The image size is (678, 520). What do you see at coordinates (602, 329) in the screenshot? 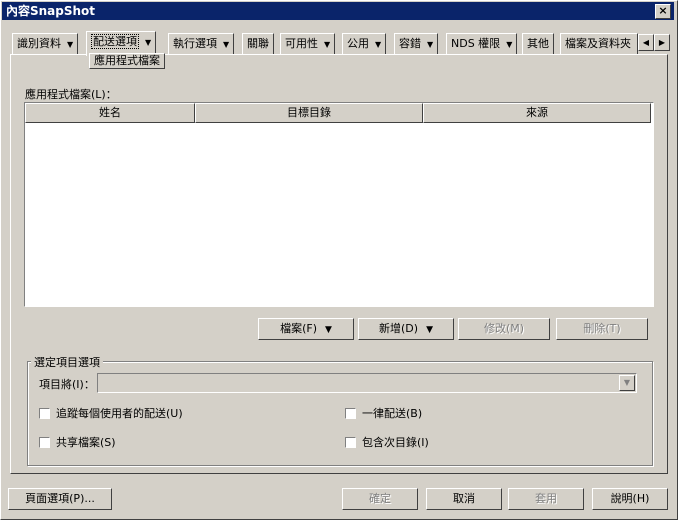
I see `delete-button: 刪除(T)` at bounding box center [602, 329].